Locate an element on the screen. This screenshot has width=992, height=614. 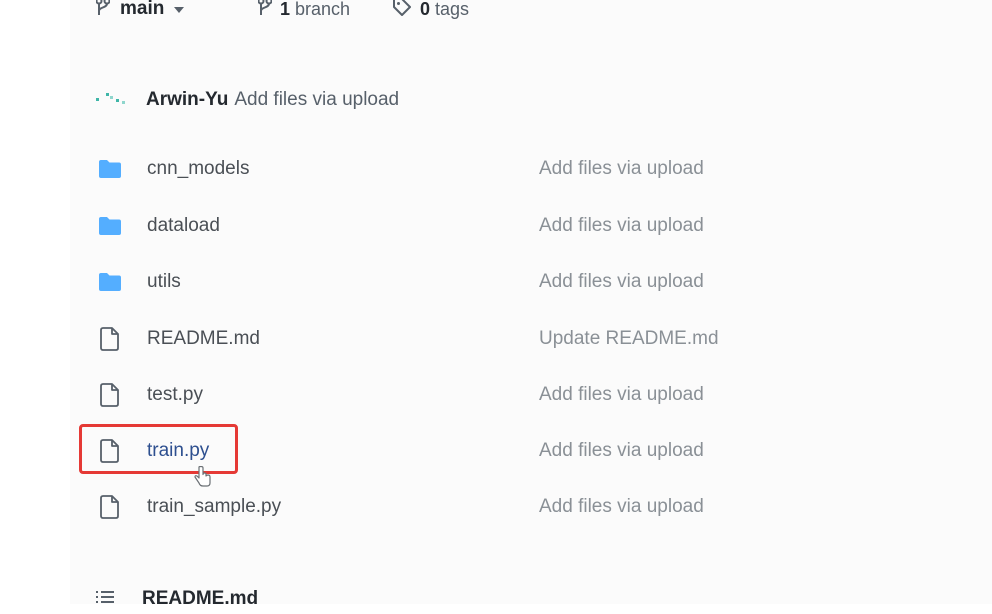
file-commit-message: Update README.md is located at coordinates (629, 339).